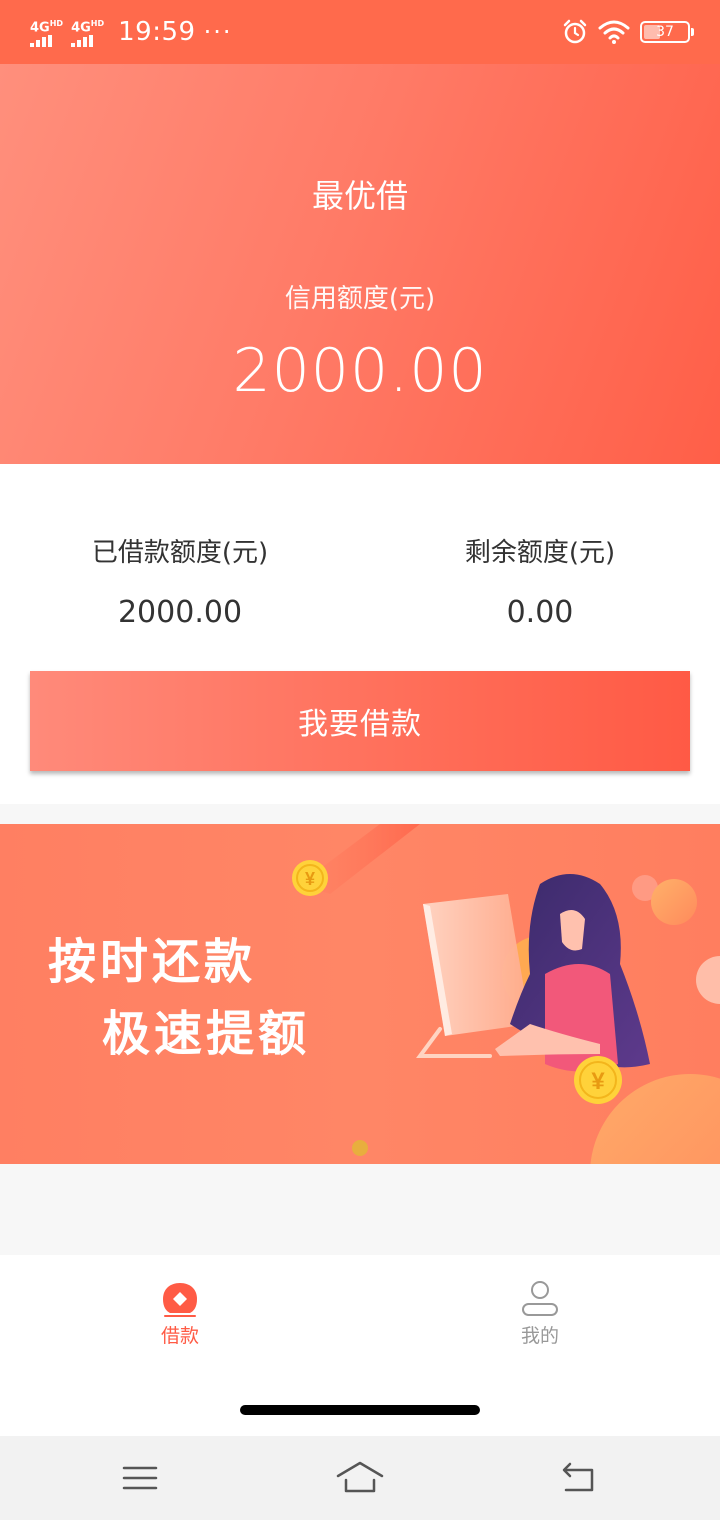  I want to click on tab-loan: 借款, so click(180, 1314).